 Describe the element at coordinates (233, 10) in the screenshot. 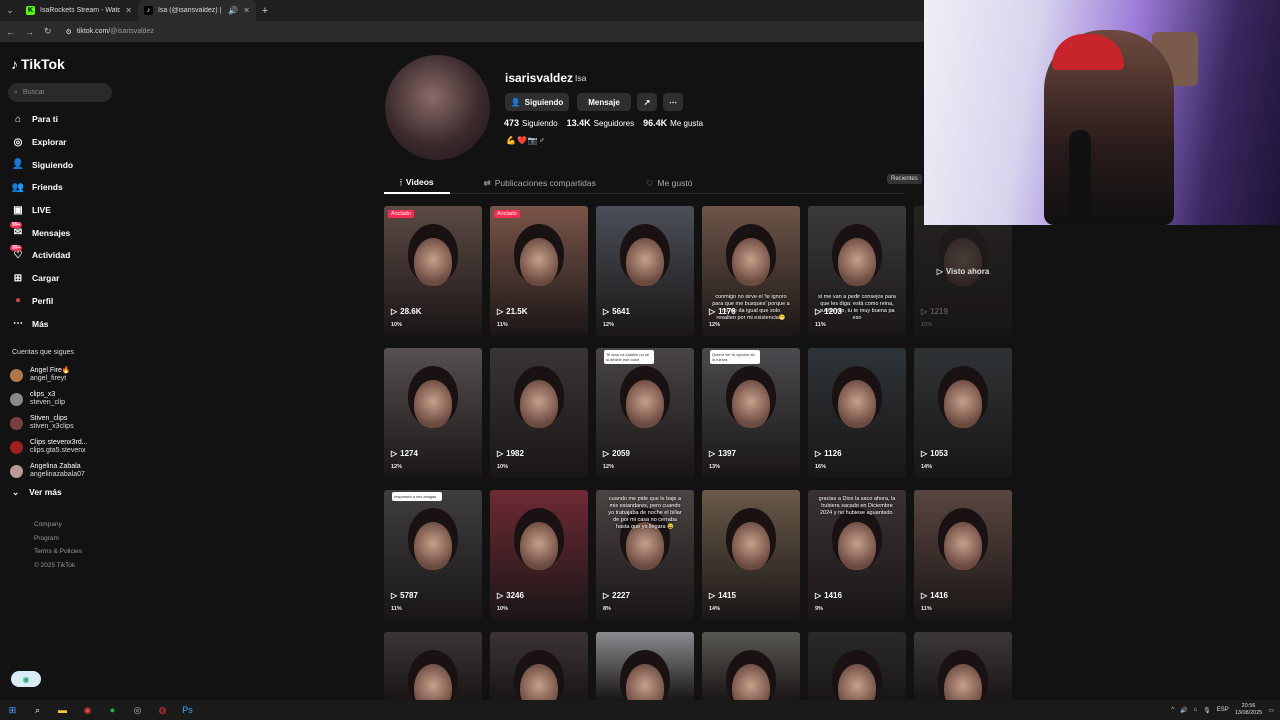

I see `speaker-icon: 🔊` at that location.